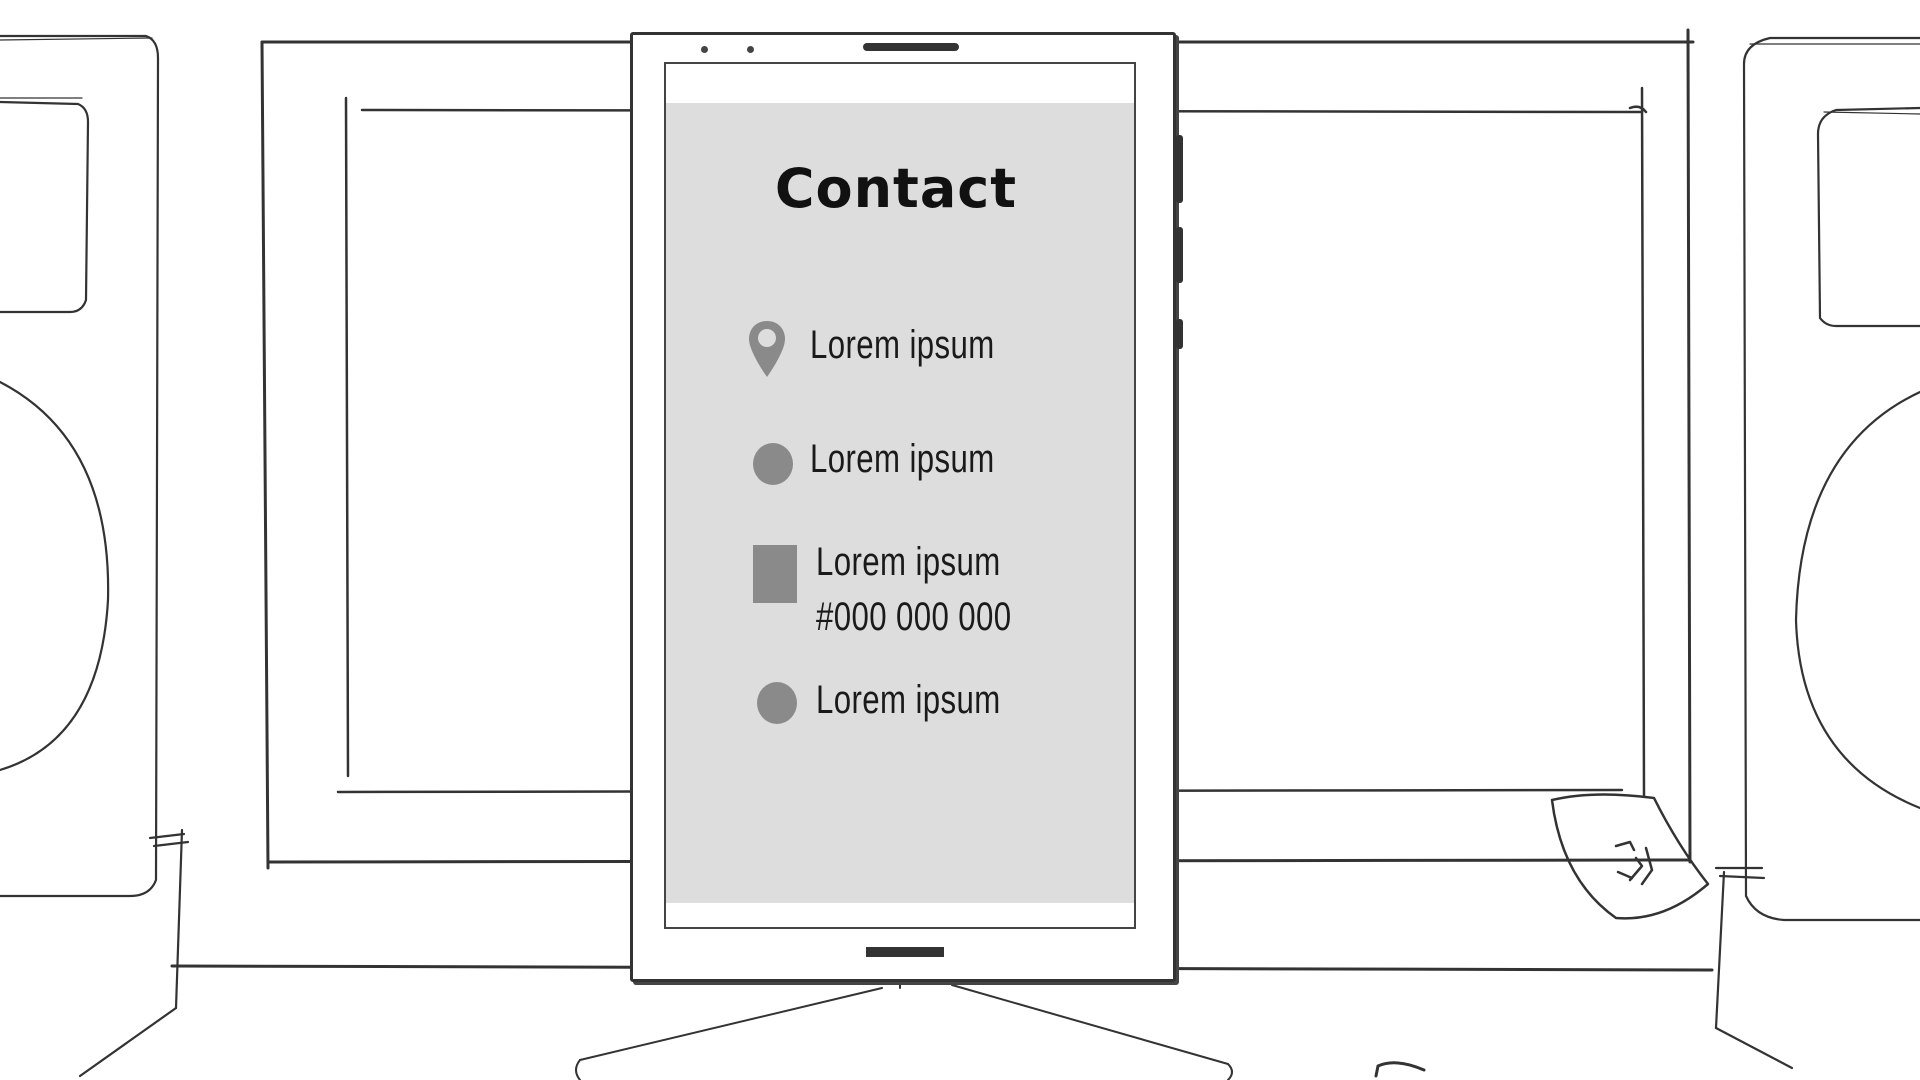 The height and width of the screenshot is (1080, 1920). Describe the element at coordinates (914, 617) in the screenshot. I see `contact-phone-number: #000 000 000` at that location.